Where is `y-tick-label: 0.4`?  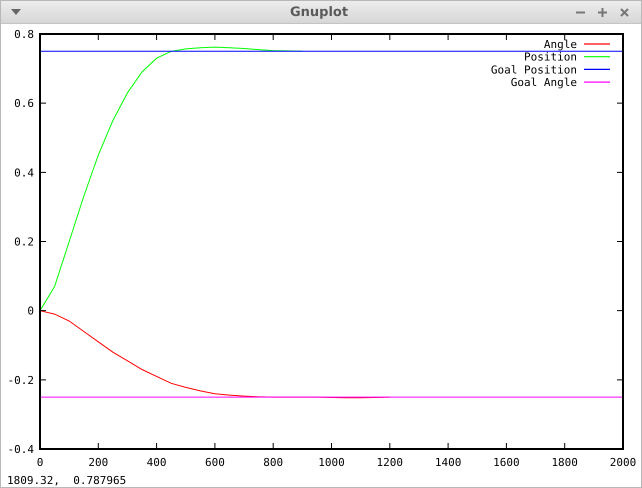
y-tick-label: 0.4 is located at coordinates (24, 173).